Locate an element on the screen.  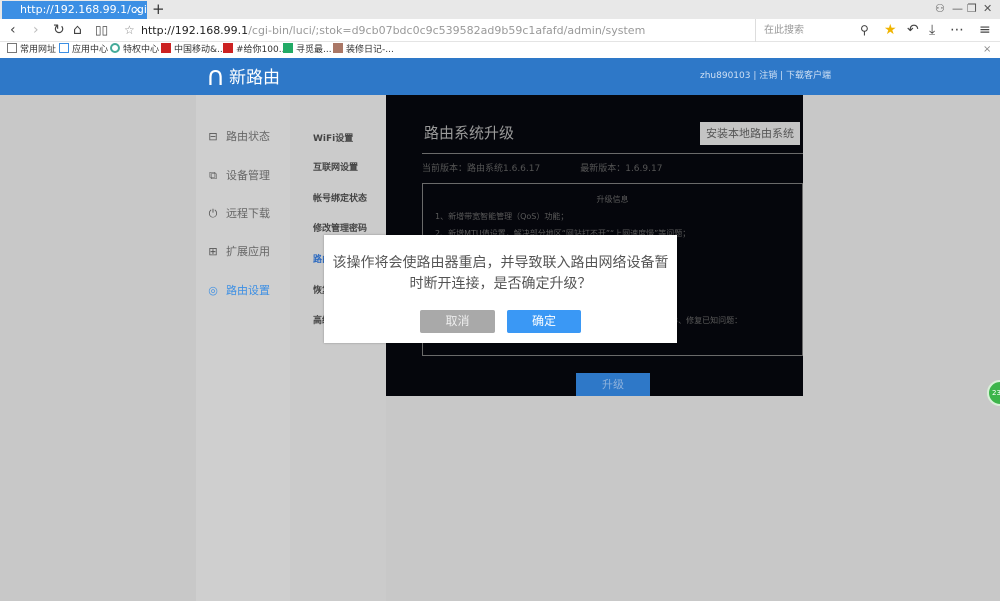
bookmark-label: 应用中心 is located at coordinates (90, 50).